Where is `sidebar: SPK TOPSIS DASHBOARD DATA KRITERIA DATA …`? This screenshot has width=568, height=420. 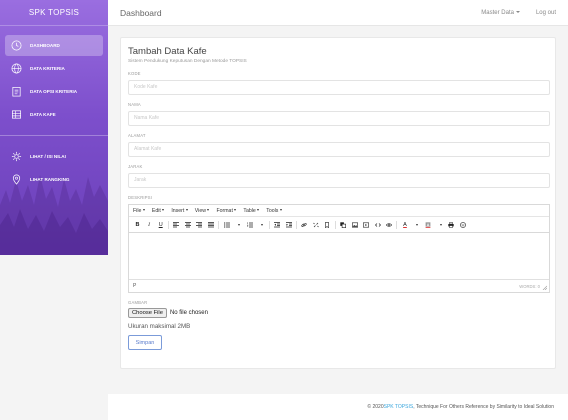
sidebar: SPK TOPSIS DASHBOARD DATA KRITERIA DATA … is located at coordinates (54, 127).